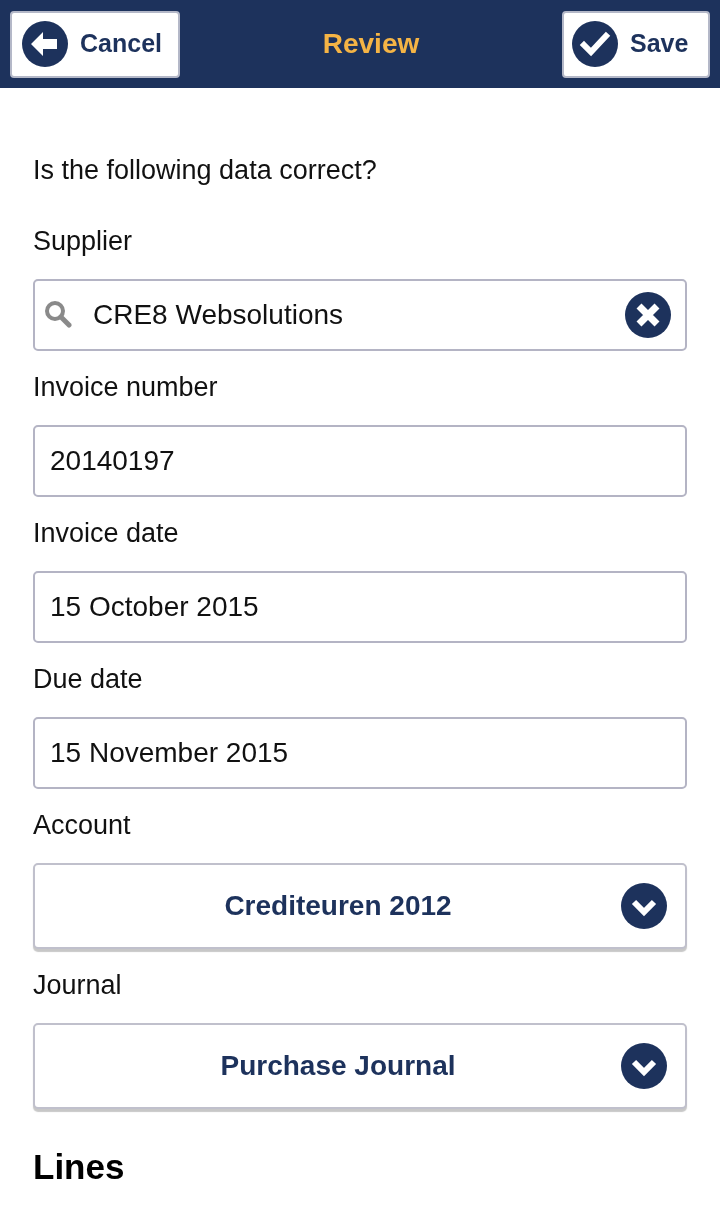 Image resolution: width=720 pixels, height=1230 pixels. I want to click on input-field: 15 November 2015, so click(360, 753).